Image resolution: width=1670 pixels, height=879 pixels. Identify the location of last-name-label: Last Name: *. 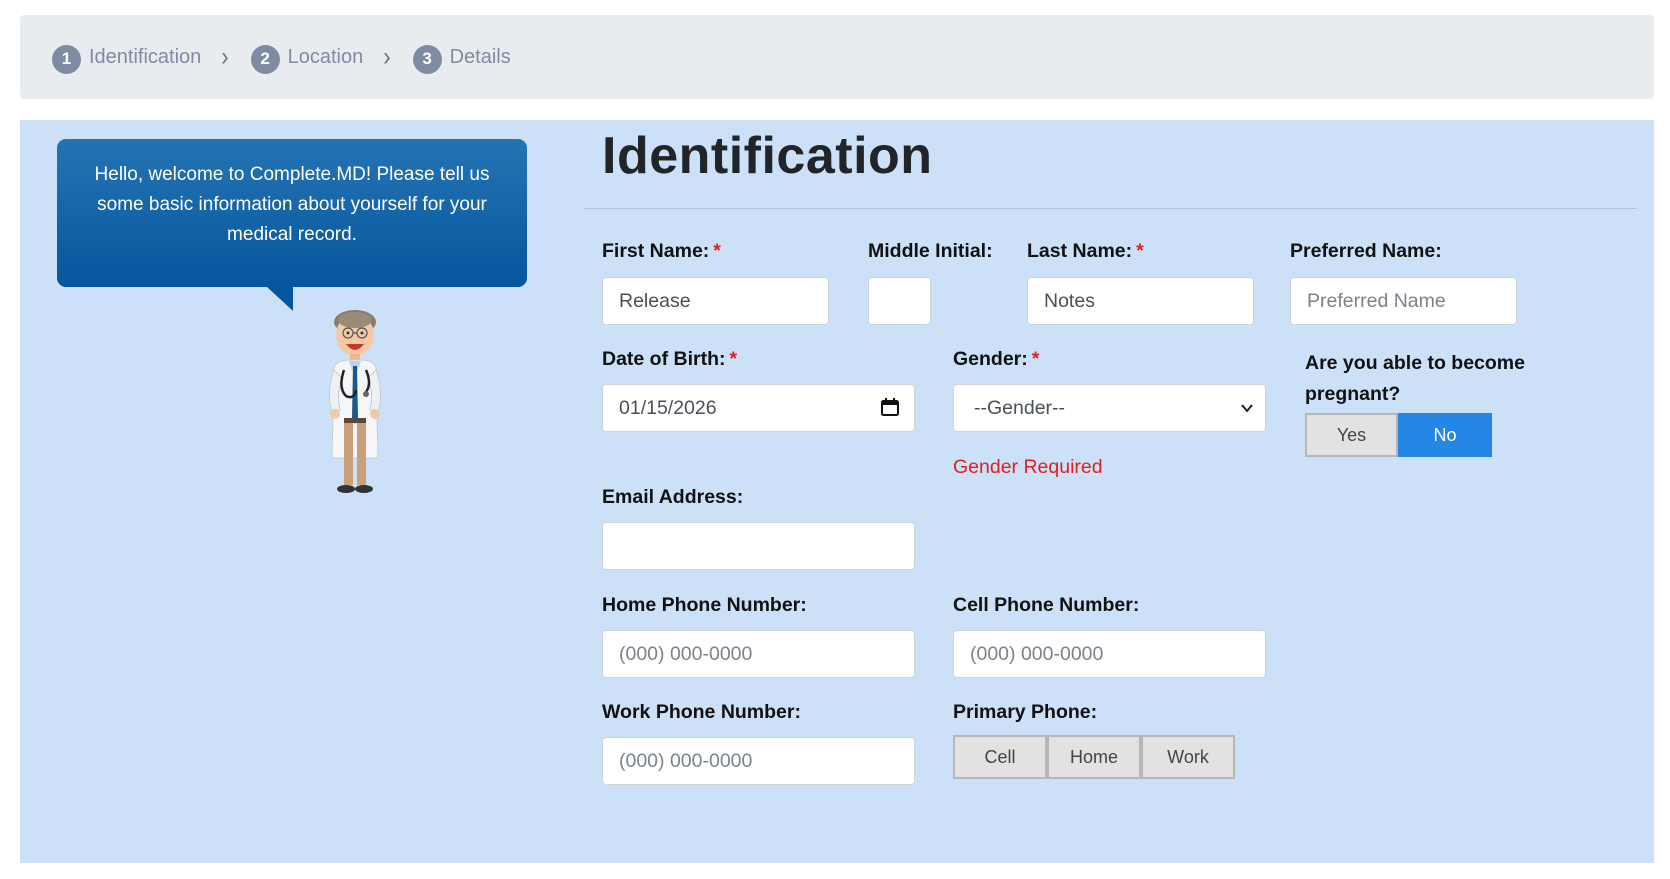
(1085, 251).